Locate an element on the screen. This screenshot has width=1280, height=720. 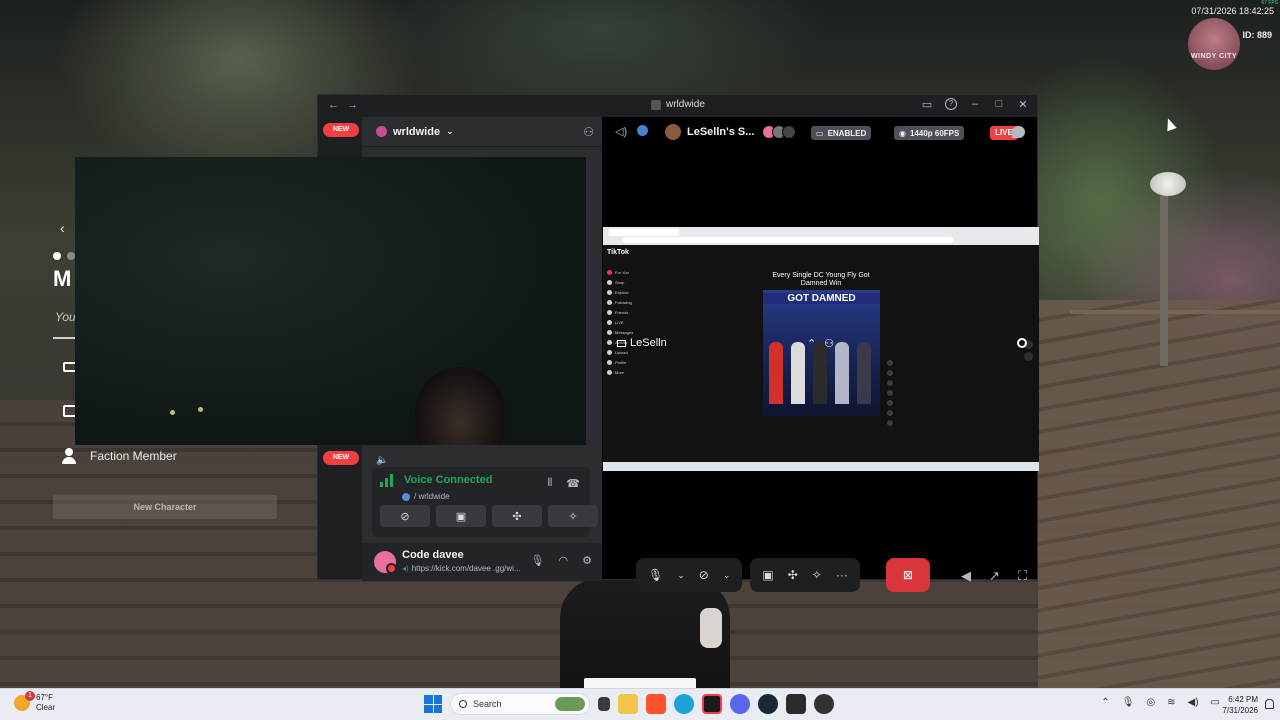
webcam-light is located at coordinates (200, 409).